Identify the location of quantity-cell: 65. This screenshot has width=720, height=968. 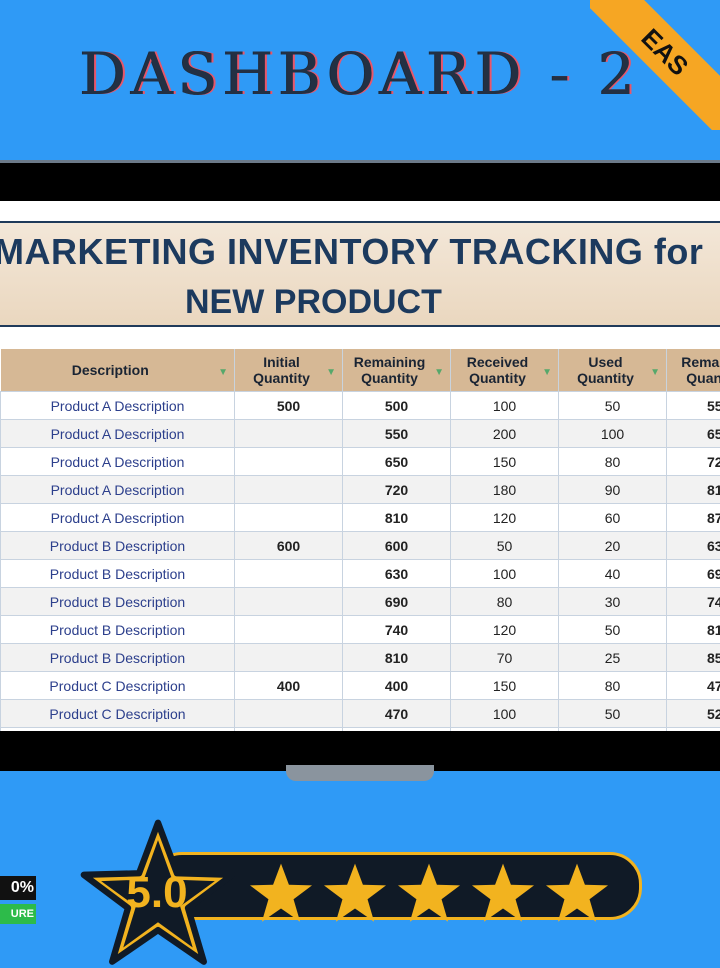
(693, 434).